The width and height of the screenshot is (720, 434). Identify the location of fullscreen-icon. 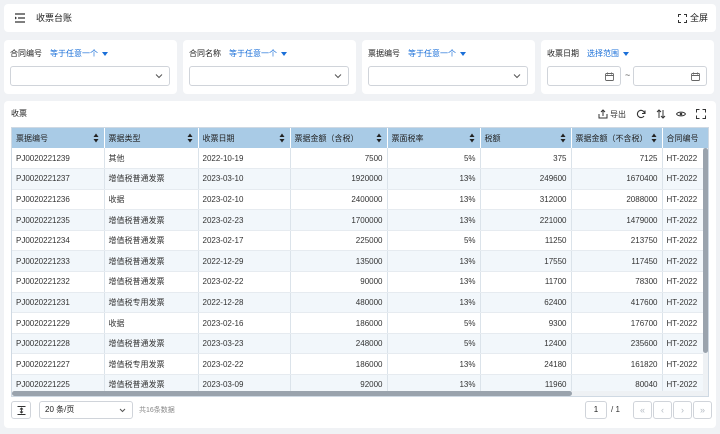
(701, 114).